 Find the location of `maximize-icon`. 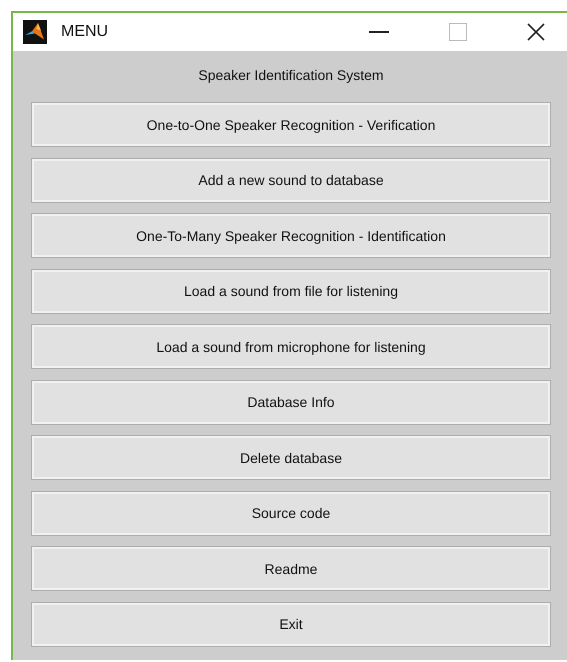

maximize-icon is located at coordinates (458, 32).